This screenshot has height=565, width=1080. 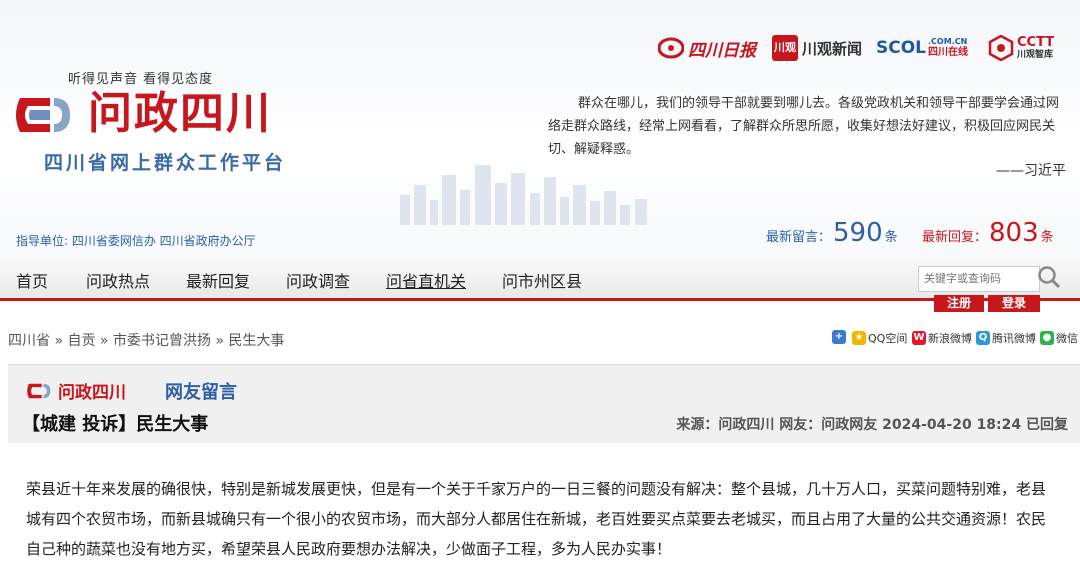 What do you see at coordinates (115, 424) in the screenshot?
I see `post-title: 【城建 投诉】民生大事` at bounding box center [115, 424].